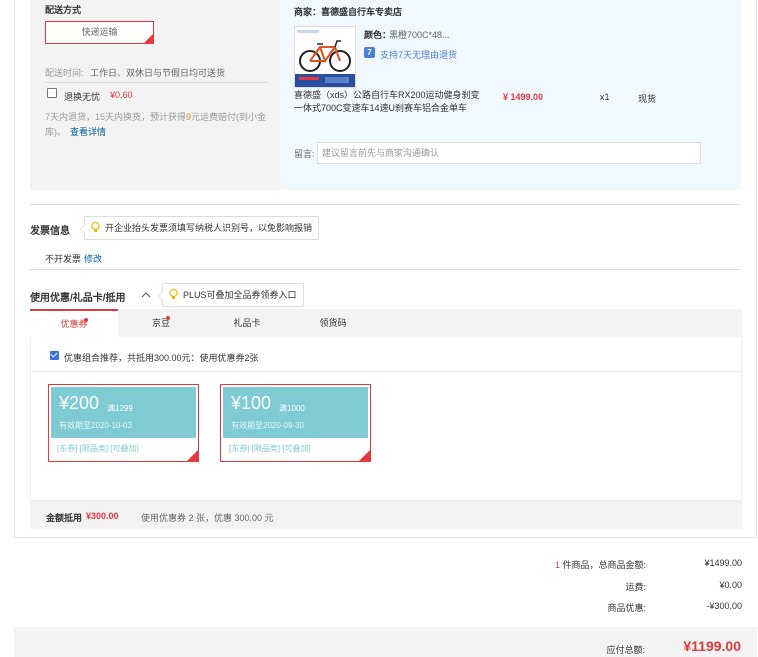 The height and width of the screenshot is (657, 758). Describe the element at coordinates (378, 35) in the screenshot. I see `color-label: 颜色：` at that location.